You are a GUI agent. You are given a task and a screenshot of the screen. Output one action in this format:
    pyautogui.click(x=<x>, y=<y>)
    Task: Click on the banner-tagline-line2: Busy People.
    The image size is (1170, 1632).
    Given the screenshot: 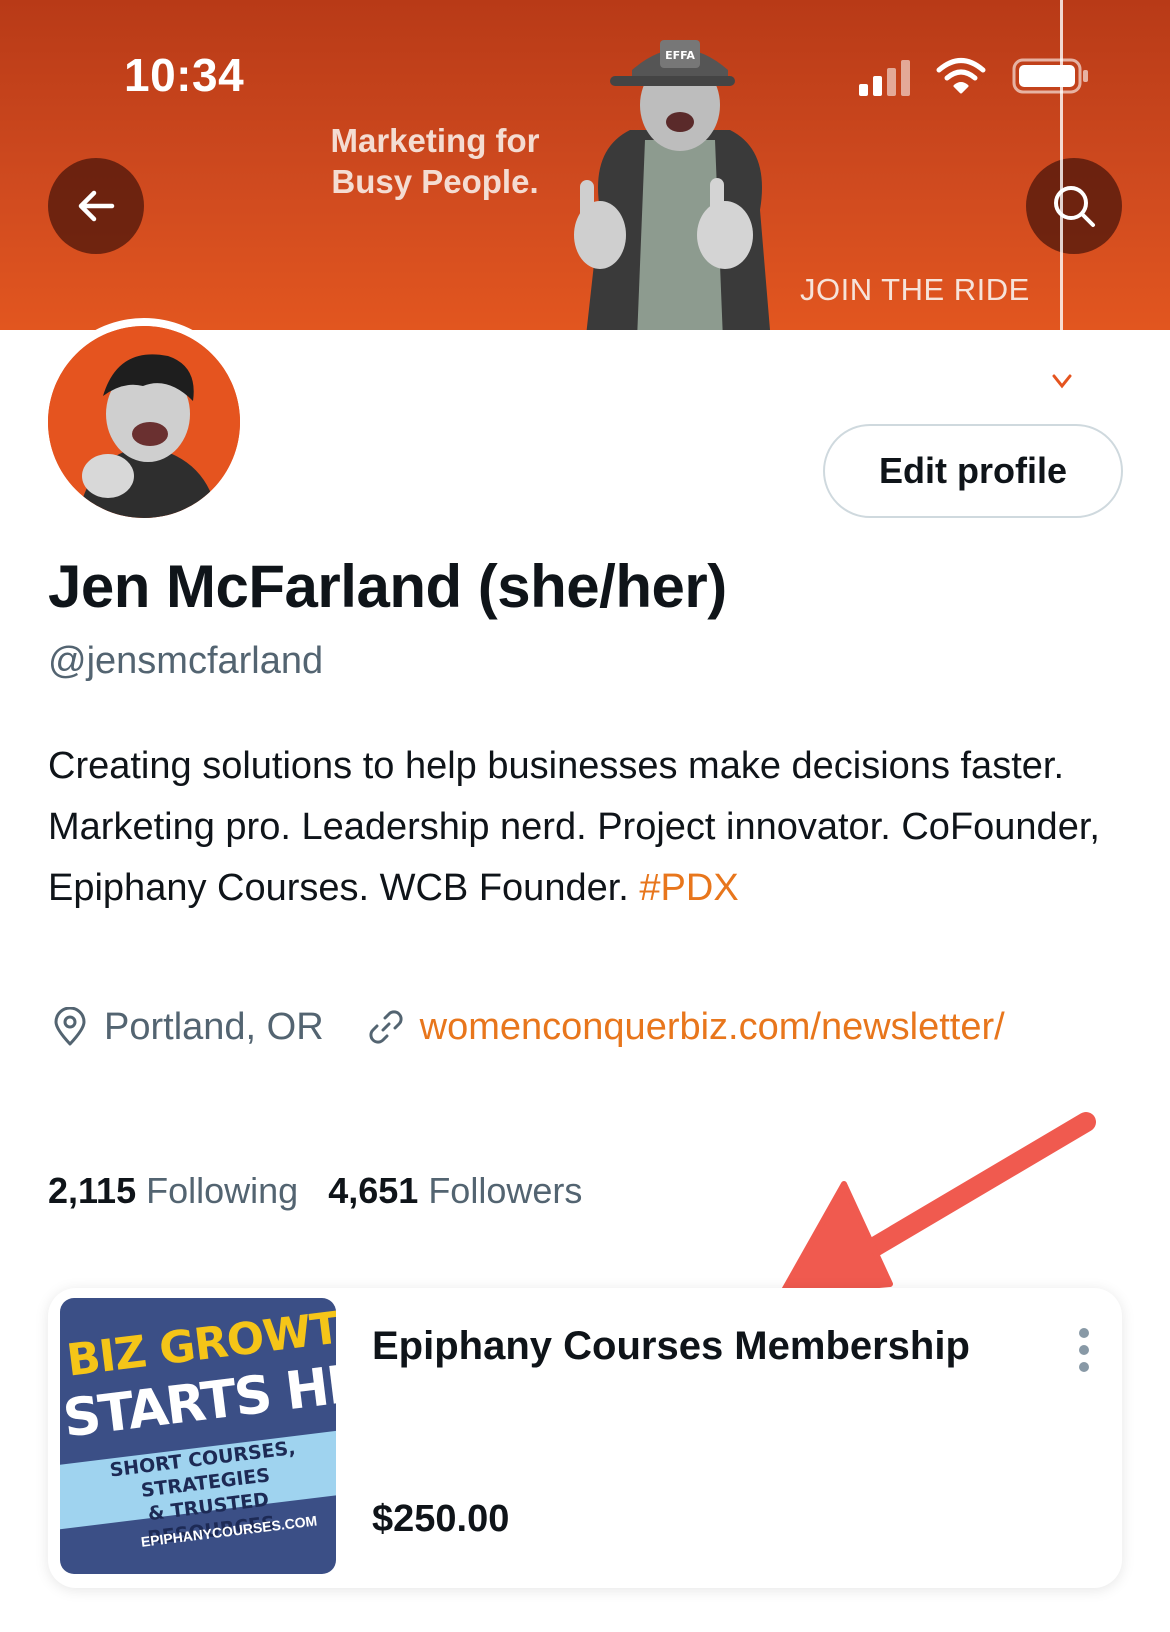 What is the action you would take?
    pyautogui.click(x=435, y=181)
    